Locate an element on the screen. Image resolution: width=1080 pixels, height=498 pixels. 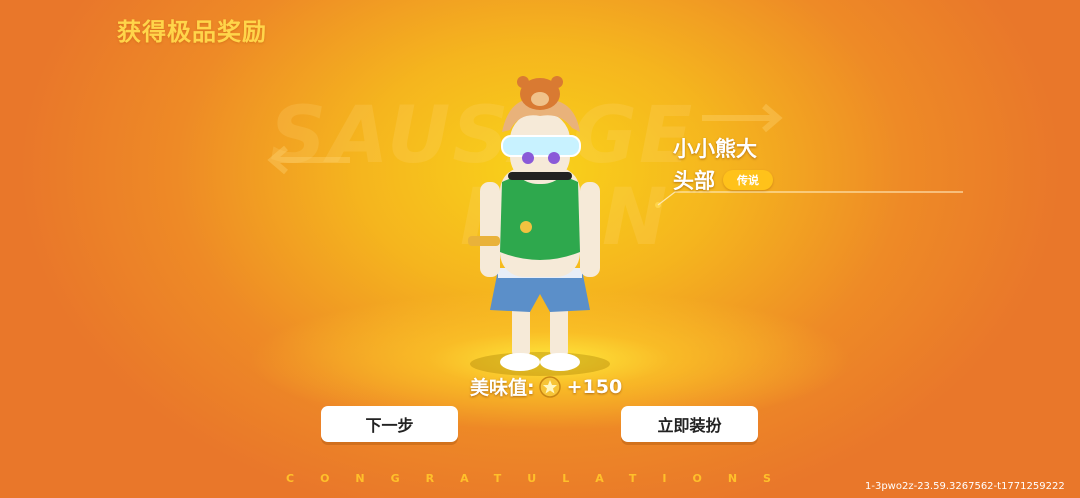
score-display: 美味值: +150 is located at coordinates (546, 386).